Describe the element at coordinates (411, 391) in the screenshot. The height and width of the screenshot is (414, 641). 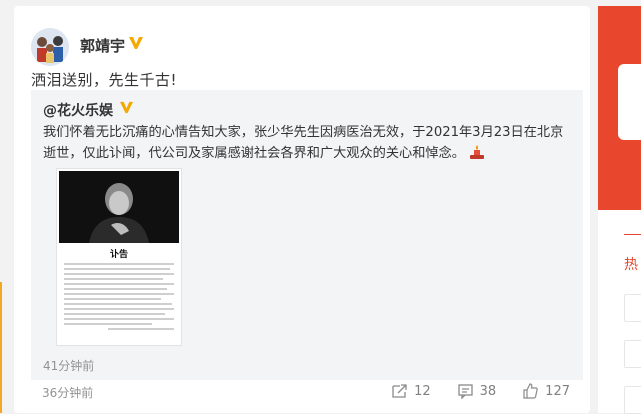
I see `repost-button: 12` at that location.